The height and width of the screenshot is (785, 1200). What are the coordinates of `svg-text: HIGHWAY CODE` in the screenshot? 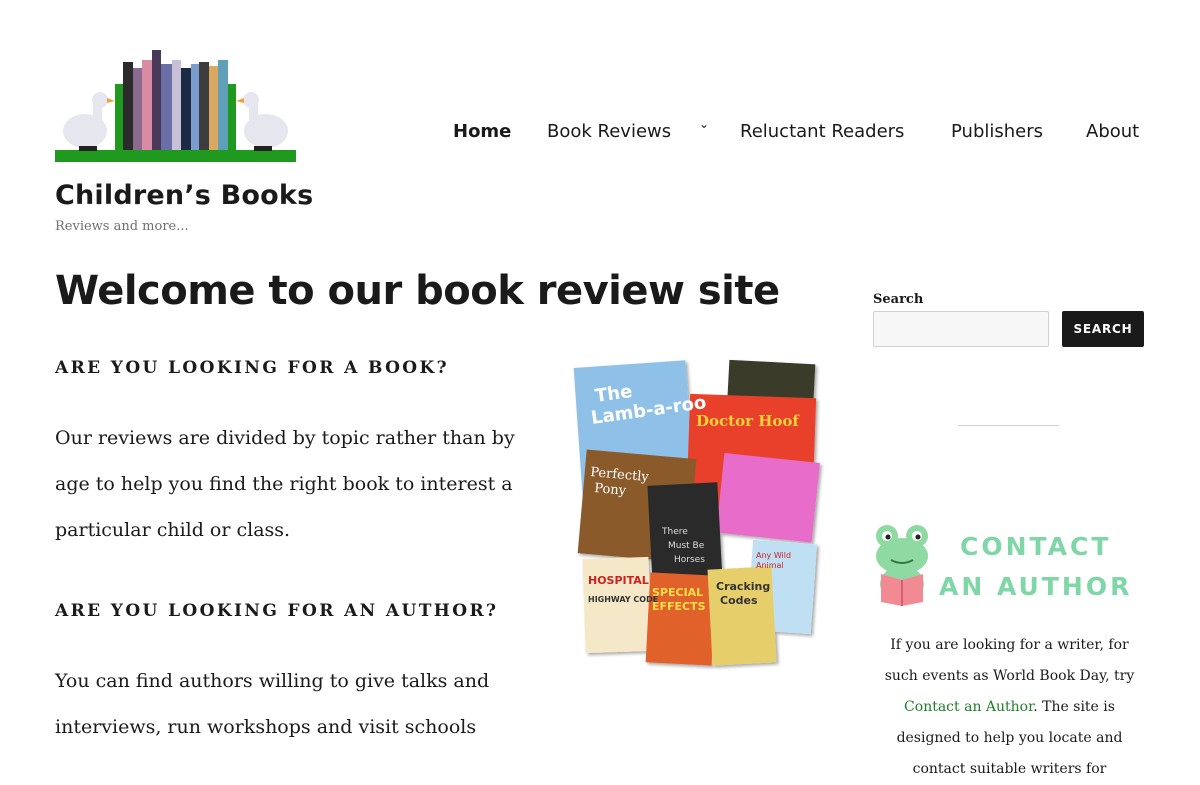 It's located at (623, 599).